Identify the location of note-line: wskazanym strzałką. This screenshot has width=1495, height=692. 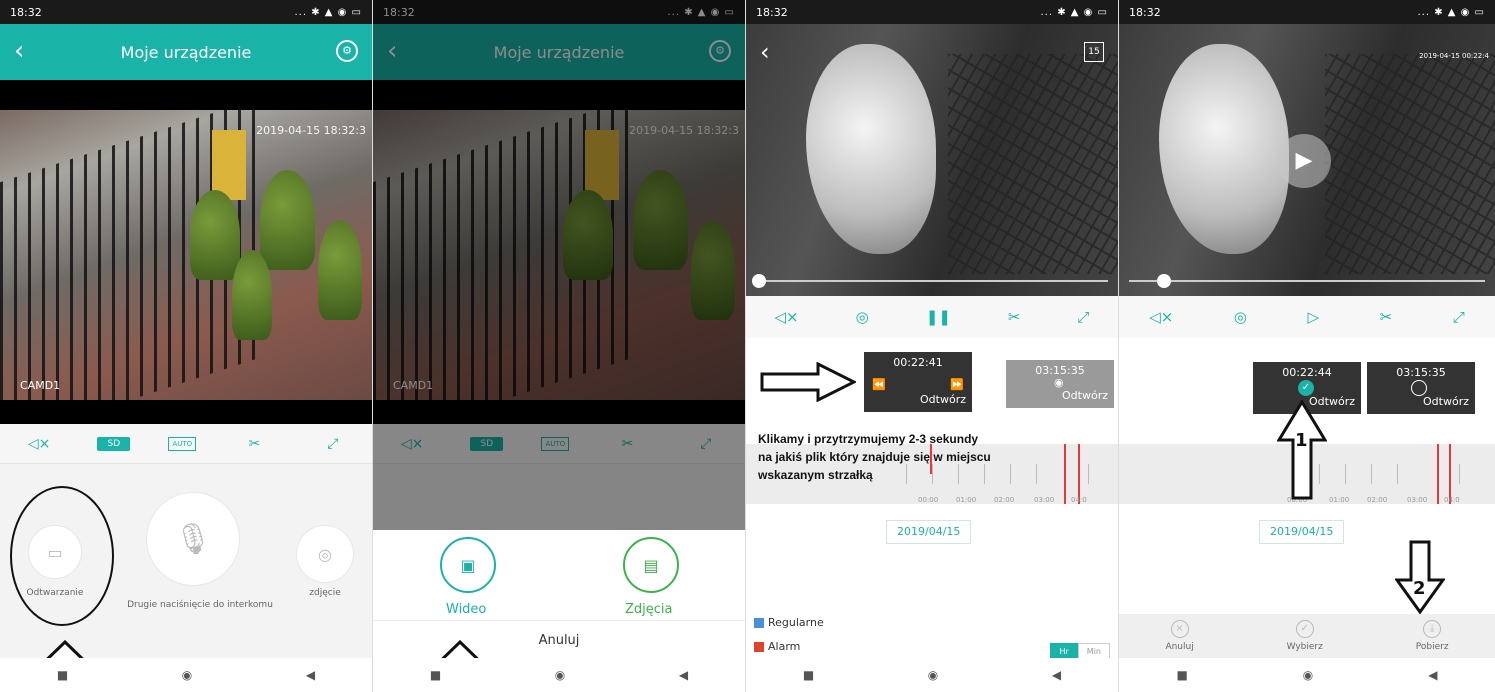
(815, 475).